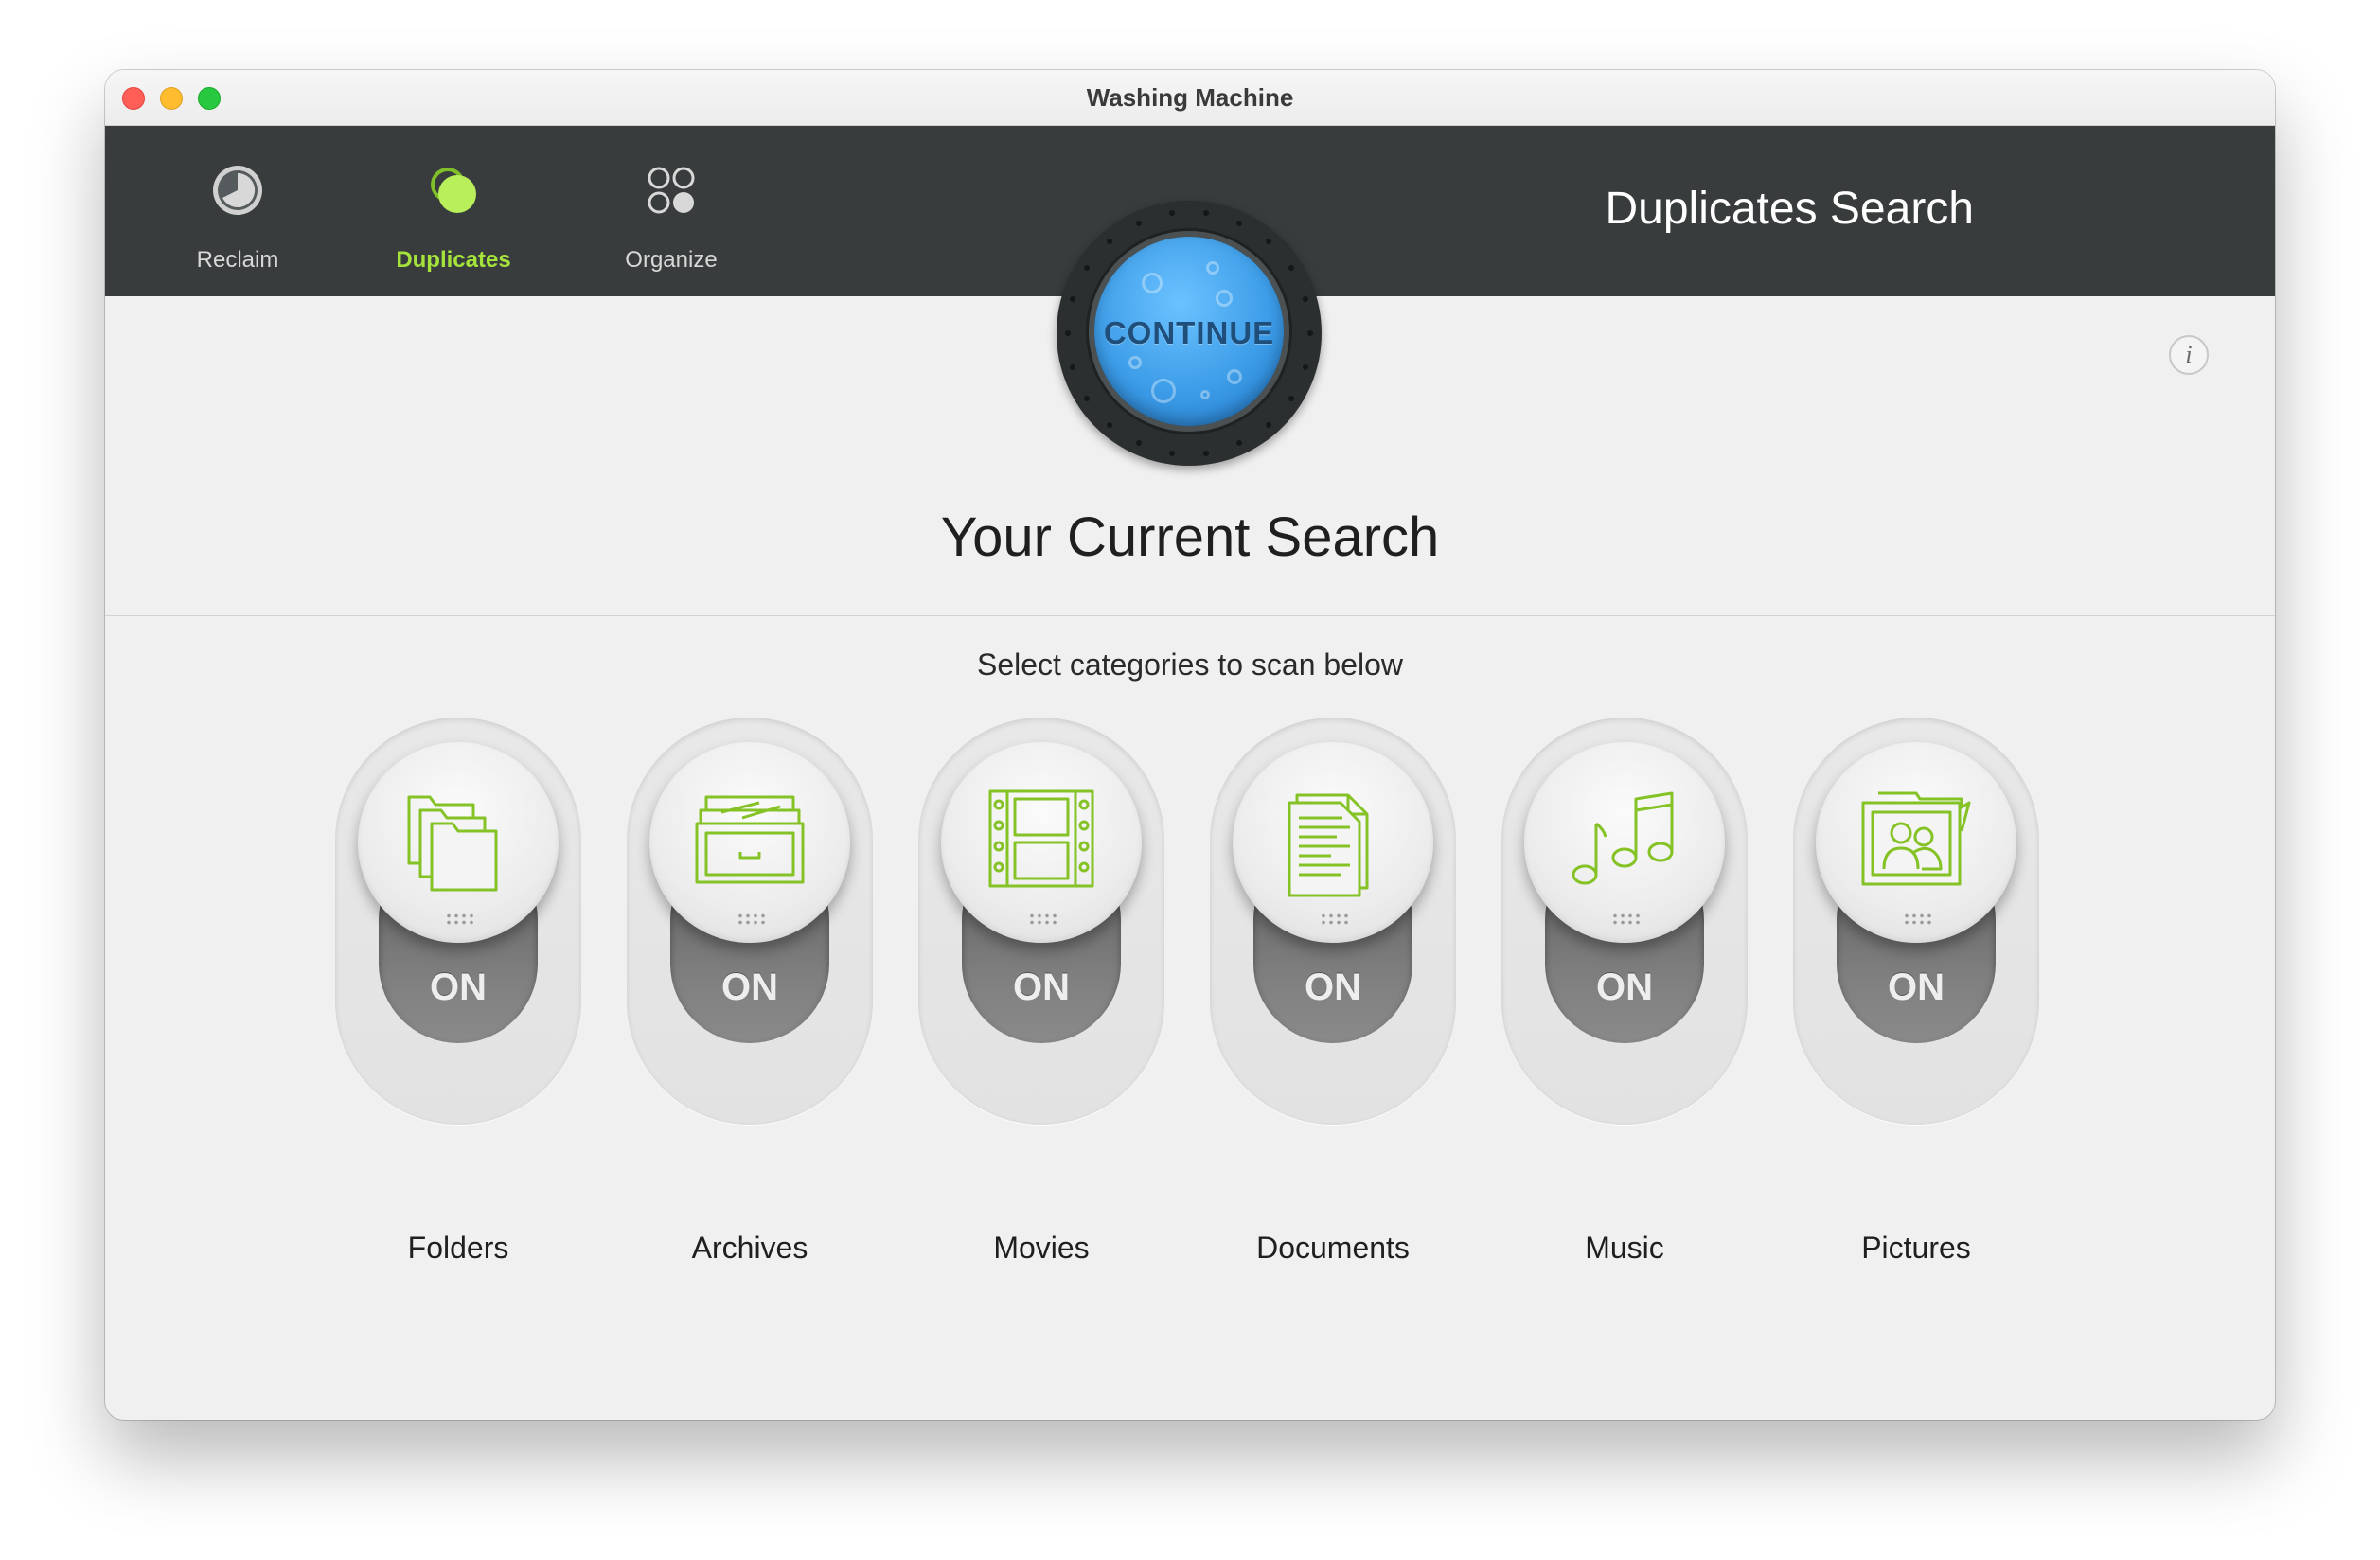  Describe the element at coordinates (458, 1248) in the screenshot. I see `category-label: Folders` at that location.